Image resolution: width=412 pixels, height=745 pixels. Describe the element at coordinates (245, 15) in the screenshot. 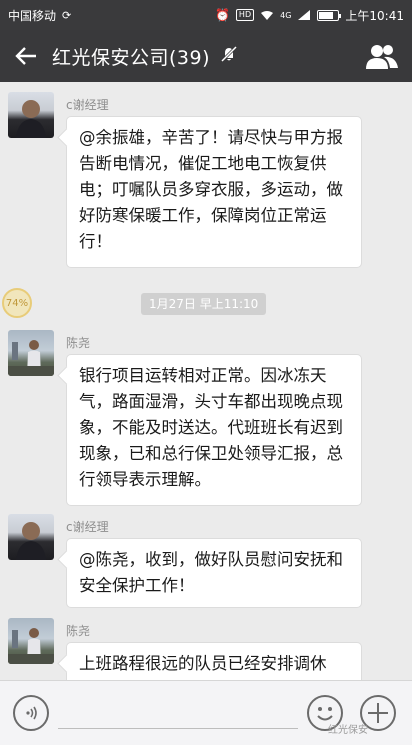

I see `hd-icon: HD` at that location.